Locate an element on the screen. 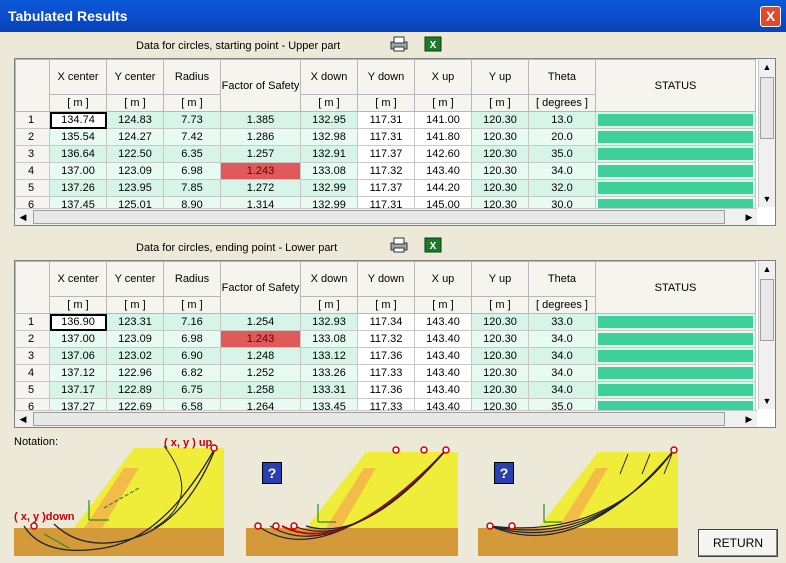  table-cell: 117.32 is located at coordinates (386, 339).